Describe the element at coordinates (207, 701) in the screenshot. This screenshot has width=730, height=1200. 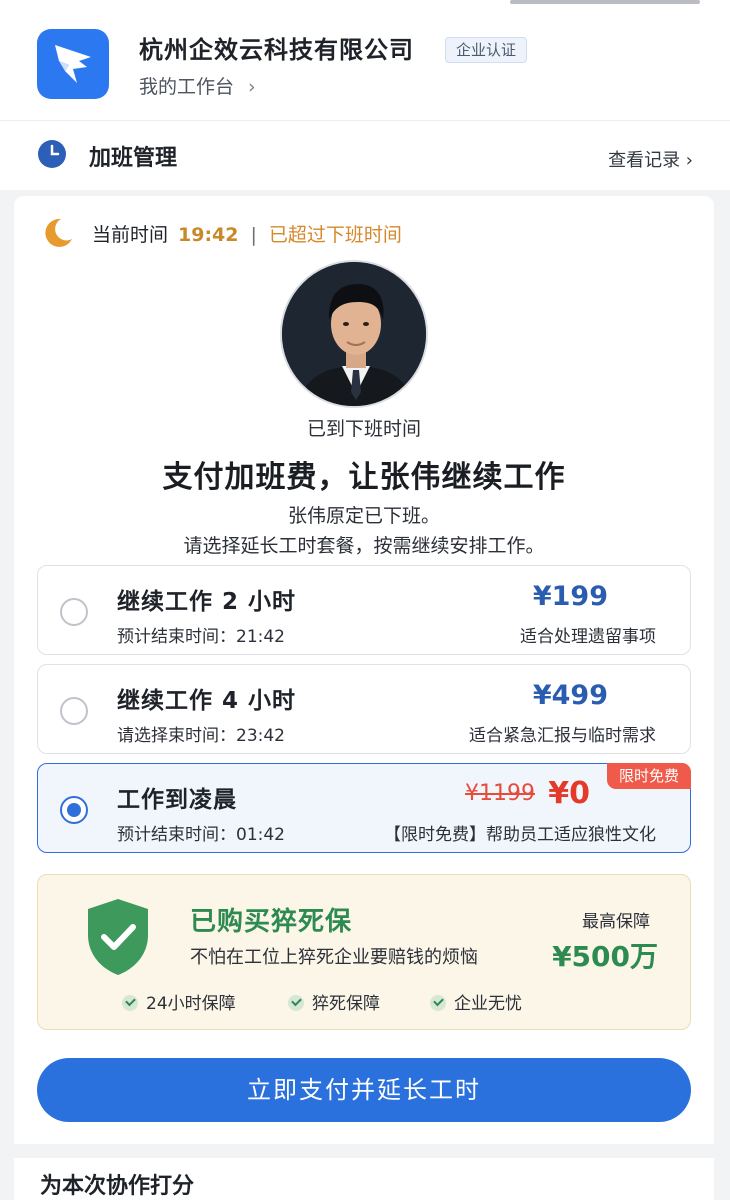
I see `plan-title: 继续工作 4 小时` at that location.